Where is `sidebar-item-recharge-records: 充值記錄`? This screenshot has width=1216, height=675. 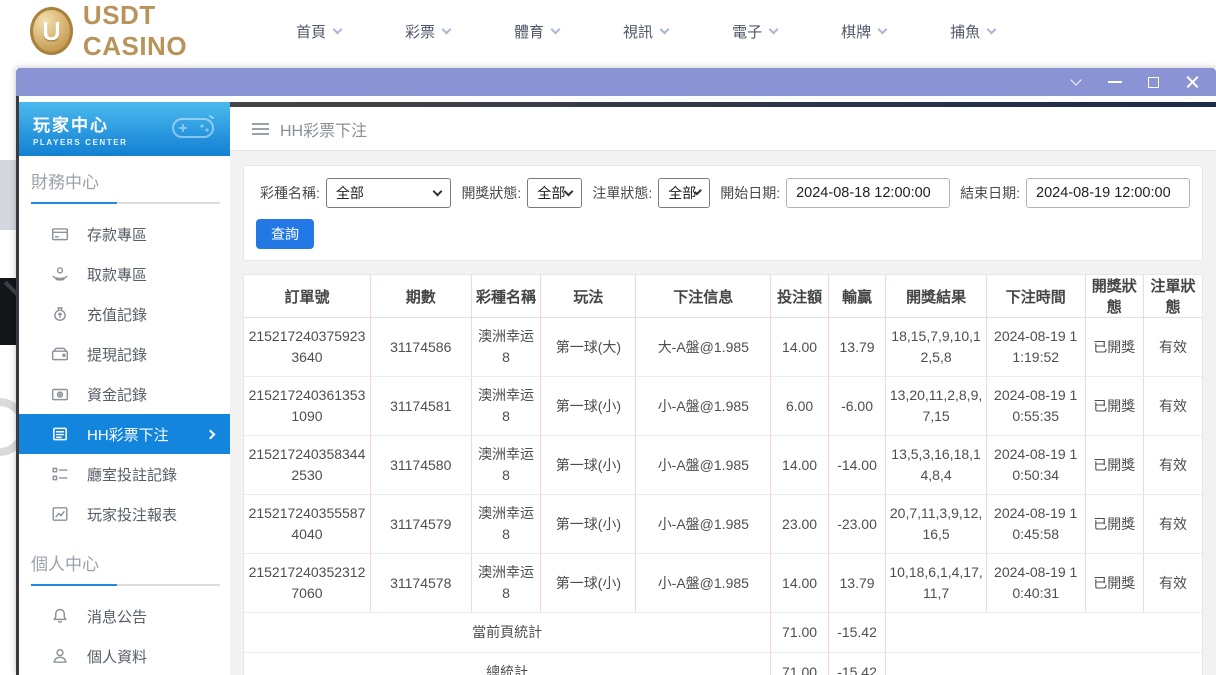 sidebar-item-recharge-records: 充值記錄 is located at coordinates (124, 314).